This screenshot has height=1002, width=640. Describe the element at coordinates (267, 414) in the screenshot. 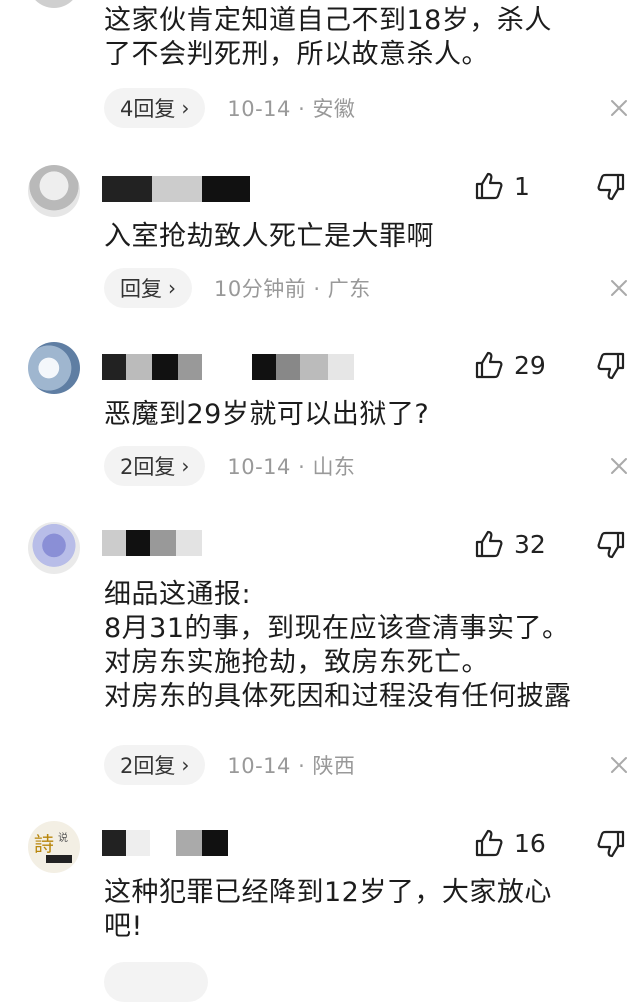

I see `comment-text-line: 恶魔到29岁就可以出狱了?` at that location.